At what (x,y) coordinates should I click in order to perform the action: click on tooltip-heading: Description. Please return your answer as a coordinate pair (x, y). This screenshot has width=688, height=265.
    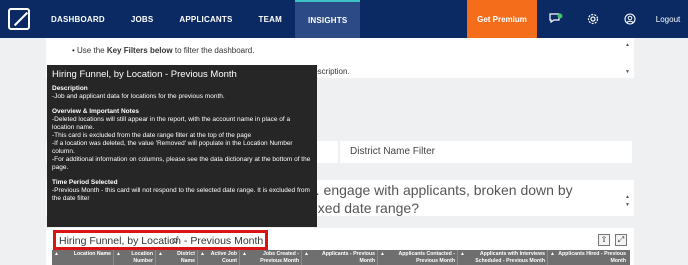
    Looking at the image, I should click on (70, 88).